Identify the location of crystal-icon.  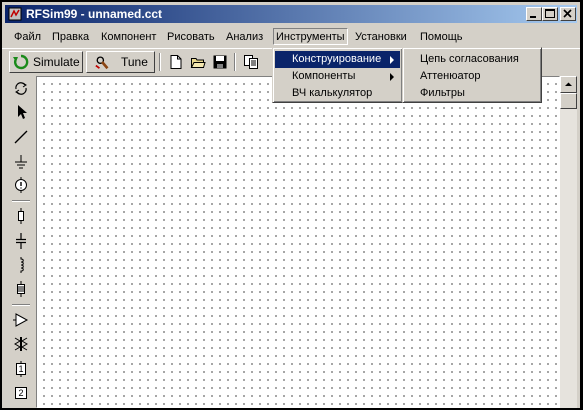
(21, 289).